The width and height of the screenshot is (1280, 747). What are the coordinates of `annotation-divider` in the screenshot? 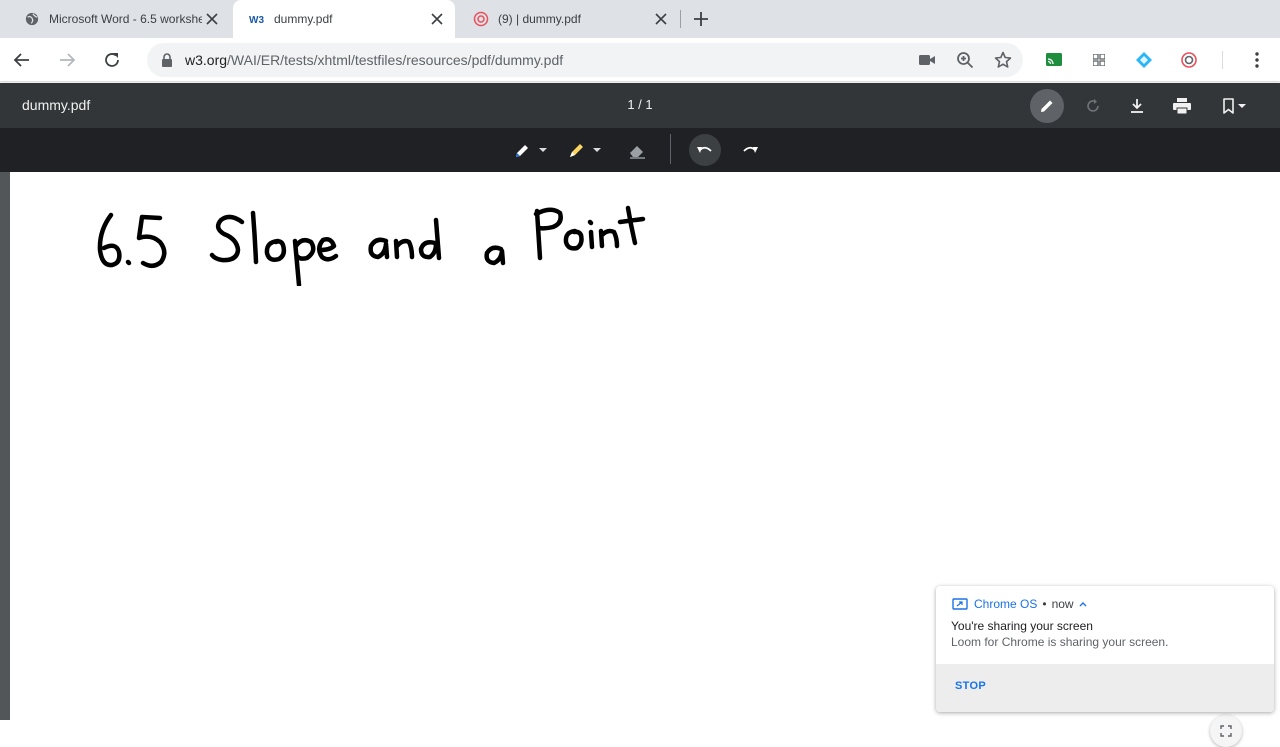 It's located at (670, 149).